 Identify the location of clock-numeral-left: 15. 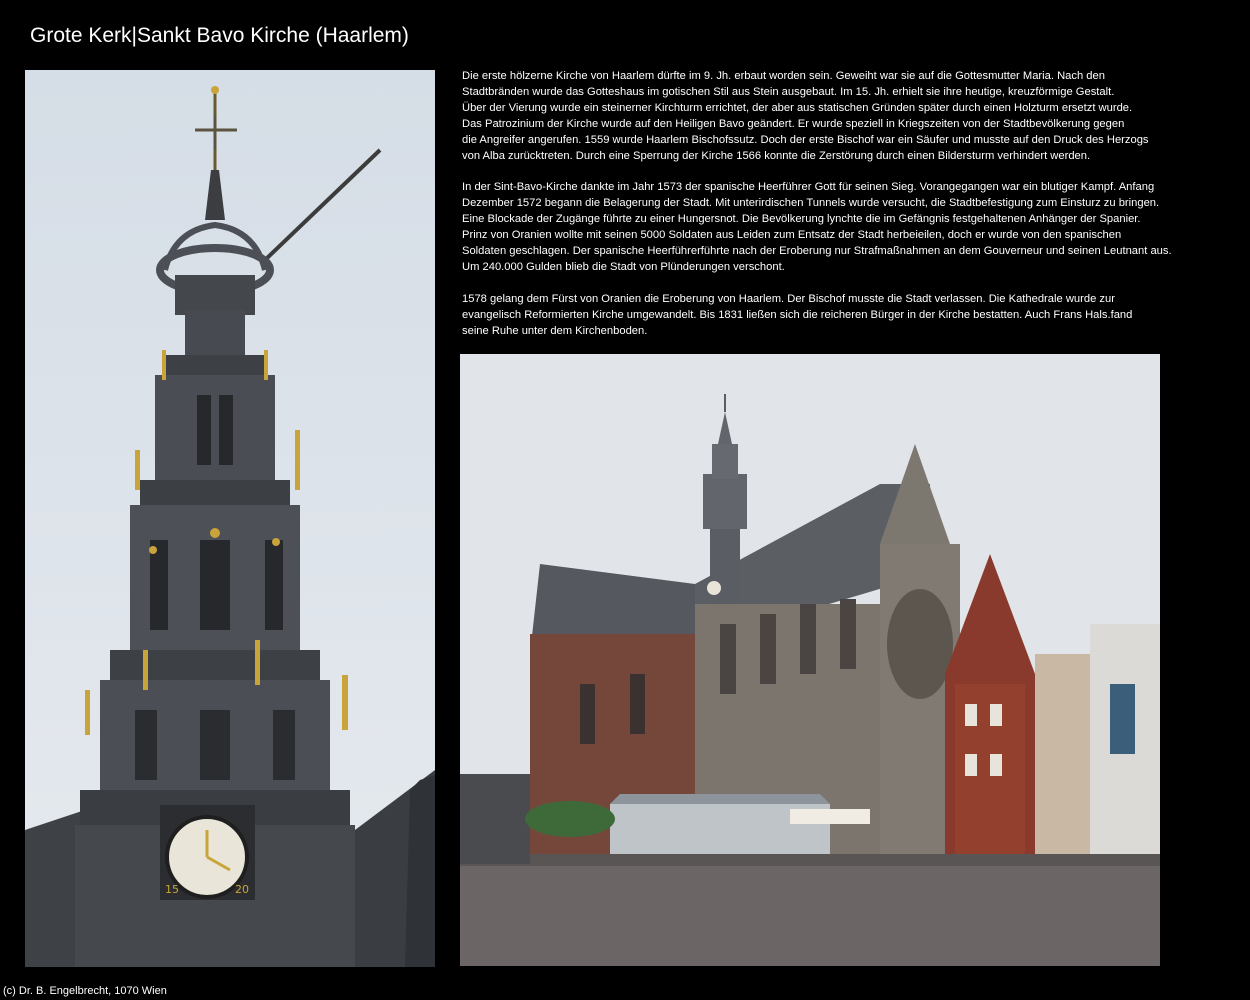
(172, 889).